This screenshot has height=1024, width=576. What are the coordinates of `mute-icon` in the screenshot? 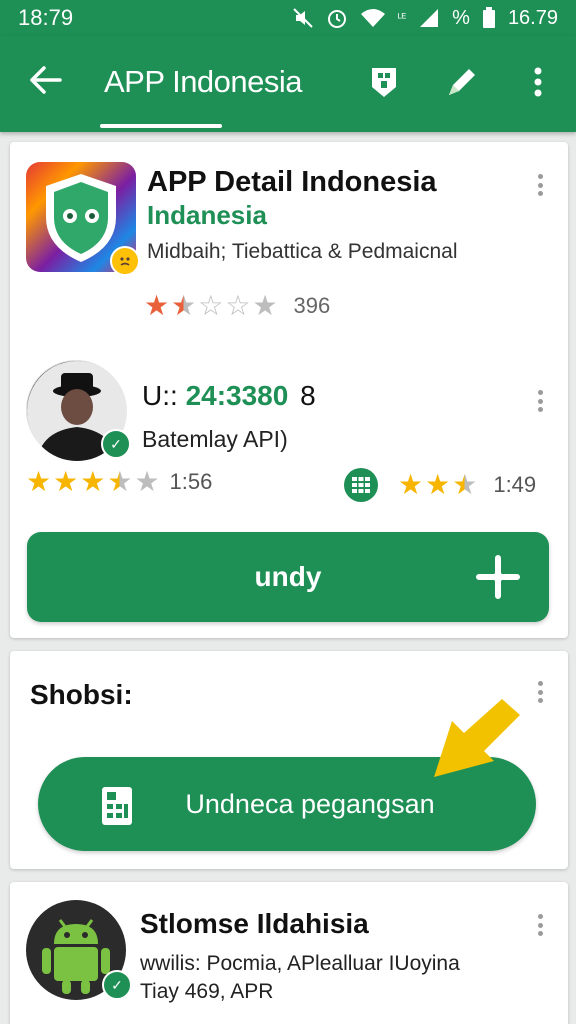 It's located at (303, 18).